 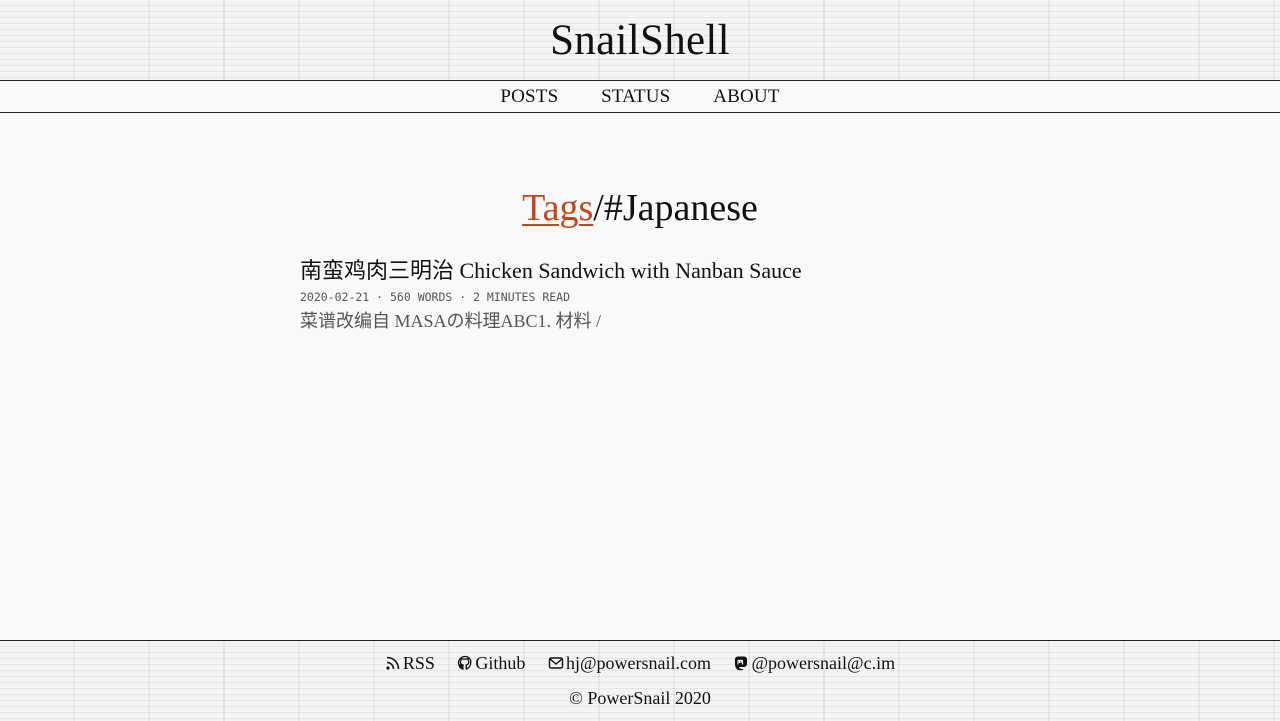 I want to click on footer-link-rss-label: RSS, so click(x=418, y=663).